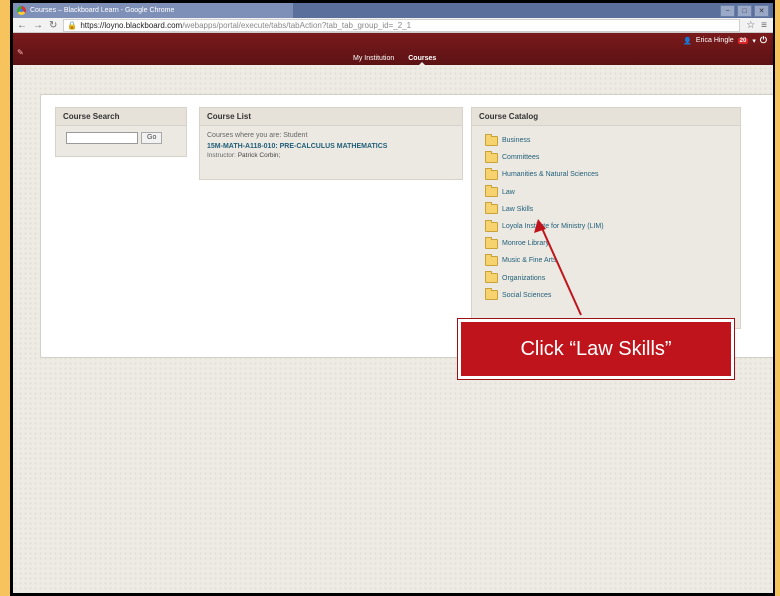 This screenshot has height=596, width=780. Describe the element at coordinates (606, 117) in the screenshot. I see `course-catalog-title: Course Catalog` at that location.